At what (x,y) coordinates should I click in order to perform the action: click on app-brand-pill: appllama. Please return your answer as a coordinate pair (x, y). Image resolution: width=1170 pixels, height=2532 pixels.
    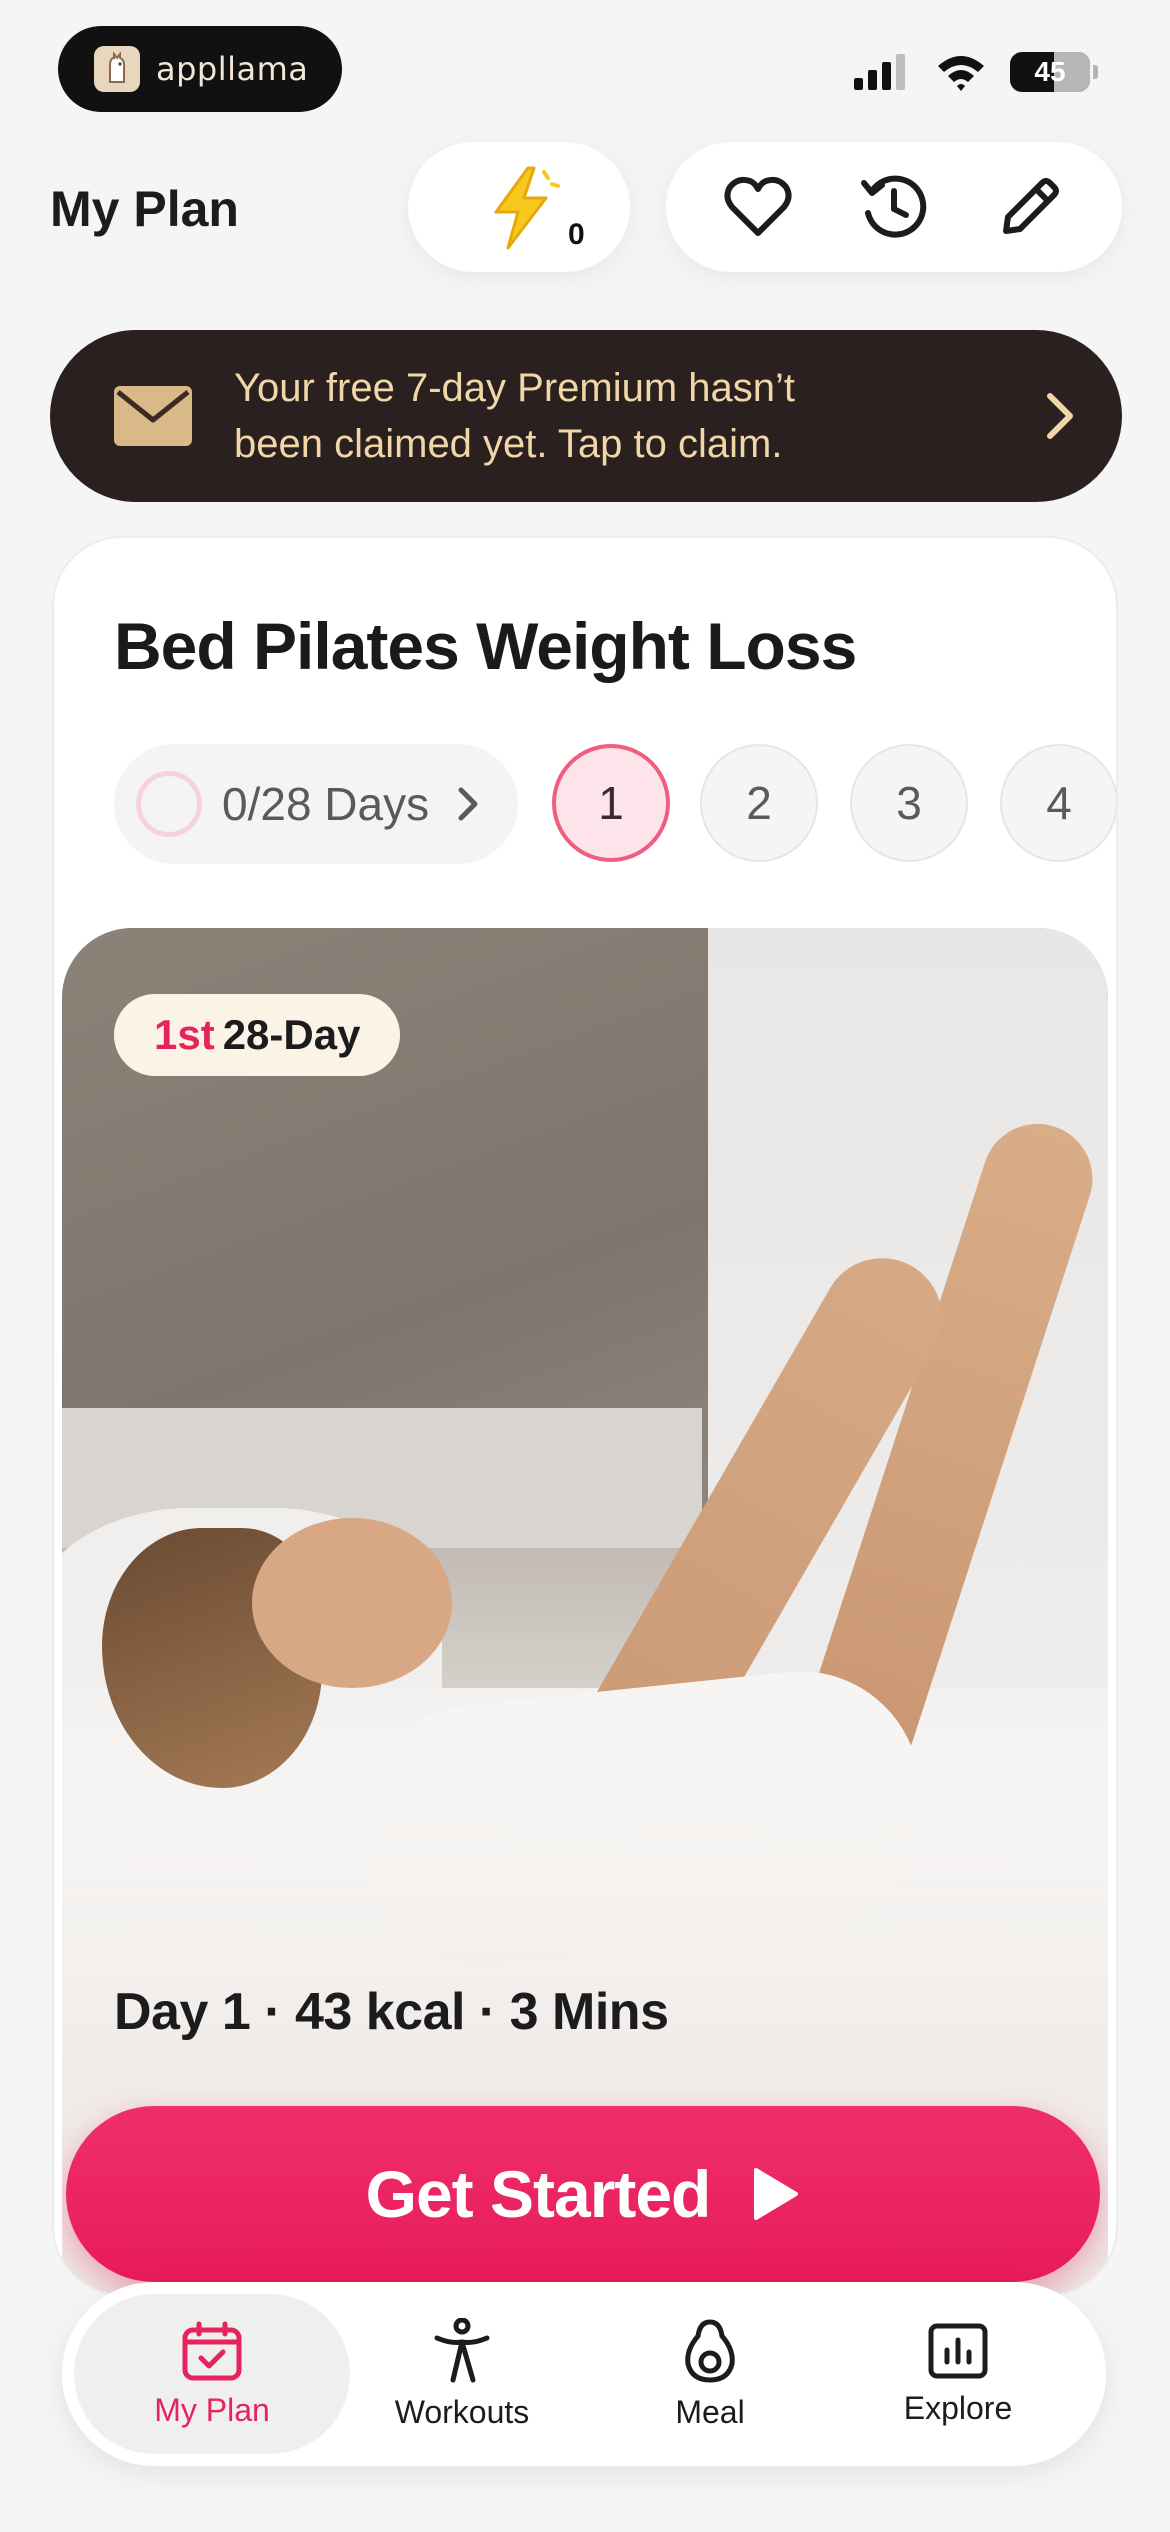
    Looking at the image, I should click on (200, 69).